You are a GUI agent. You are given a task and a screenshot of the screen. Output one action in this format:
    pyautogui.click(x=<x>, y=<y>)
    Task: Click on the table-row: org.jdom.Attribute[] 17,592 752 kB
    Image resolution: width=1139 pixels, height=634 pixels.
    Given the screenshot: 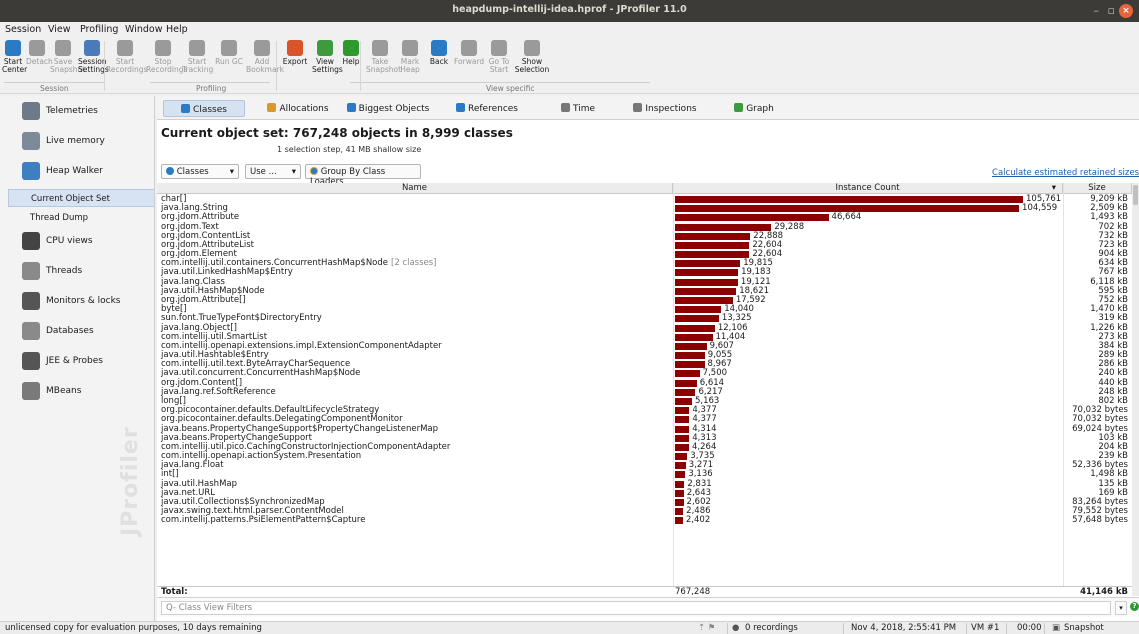 What is the action you would take?
    pyautogui.click(x=644, y=300)
    